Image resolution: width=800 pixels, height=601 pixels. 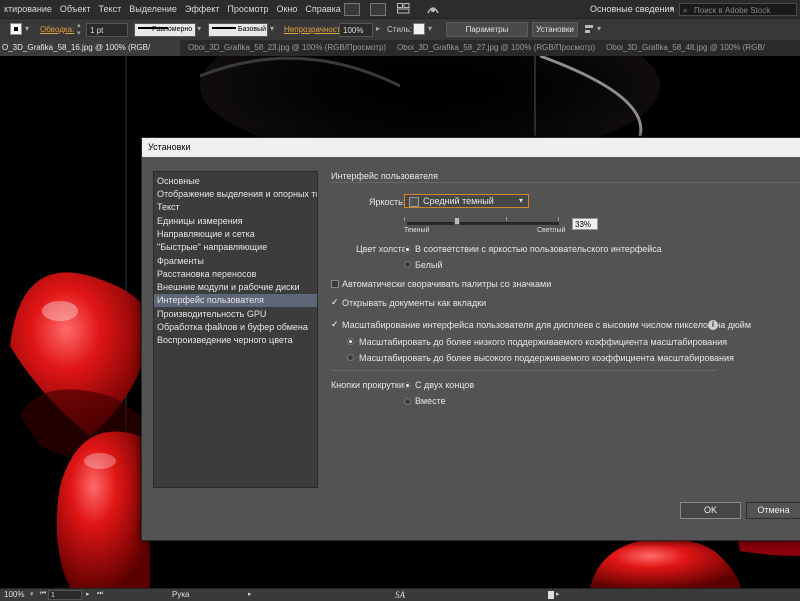 I want to click on dialog-title-bar: Установки, so click(x=471, y=147).